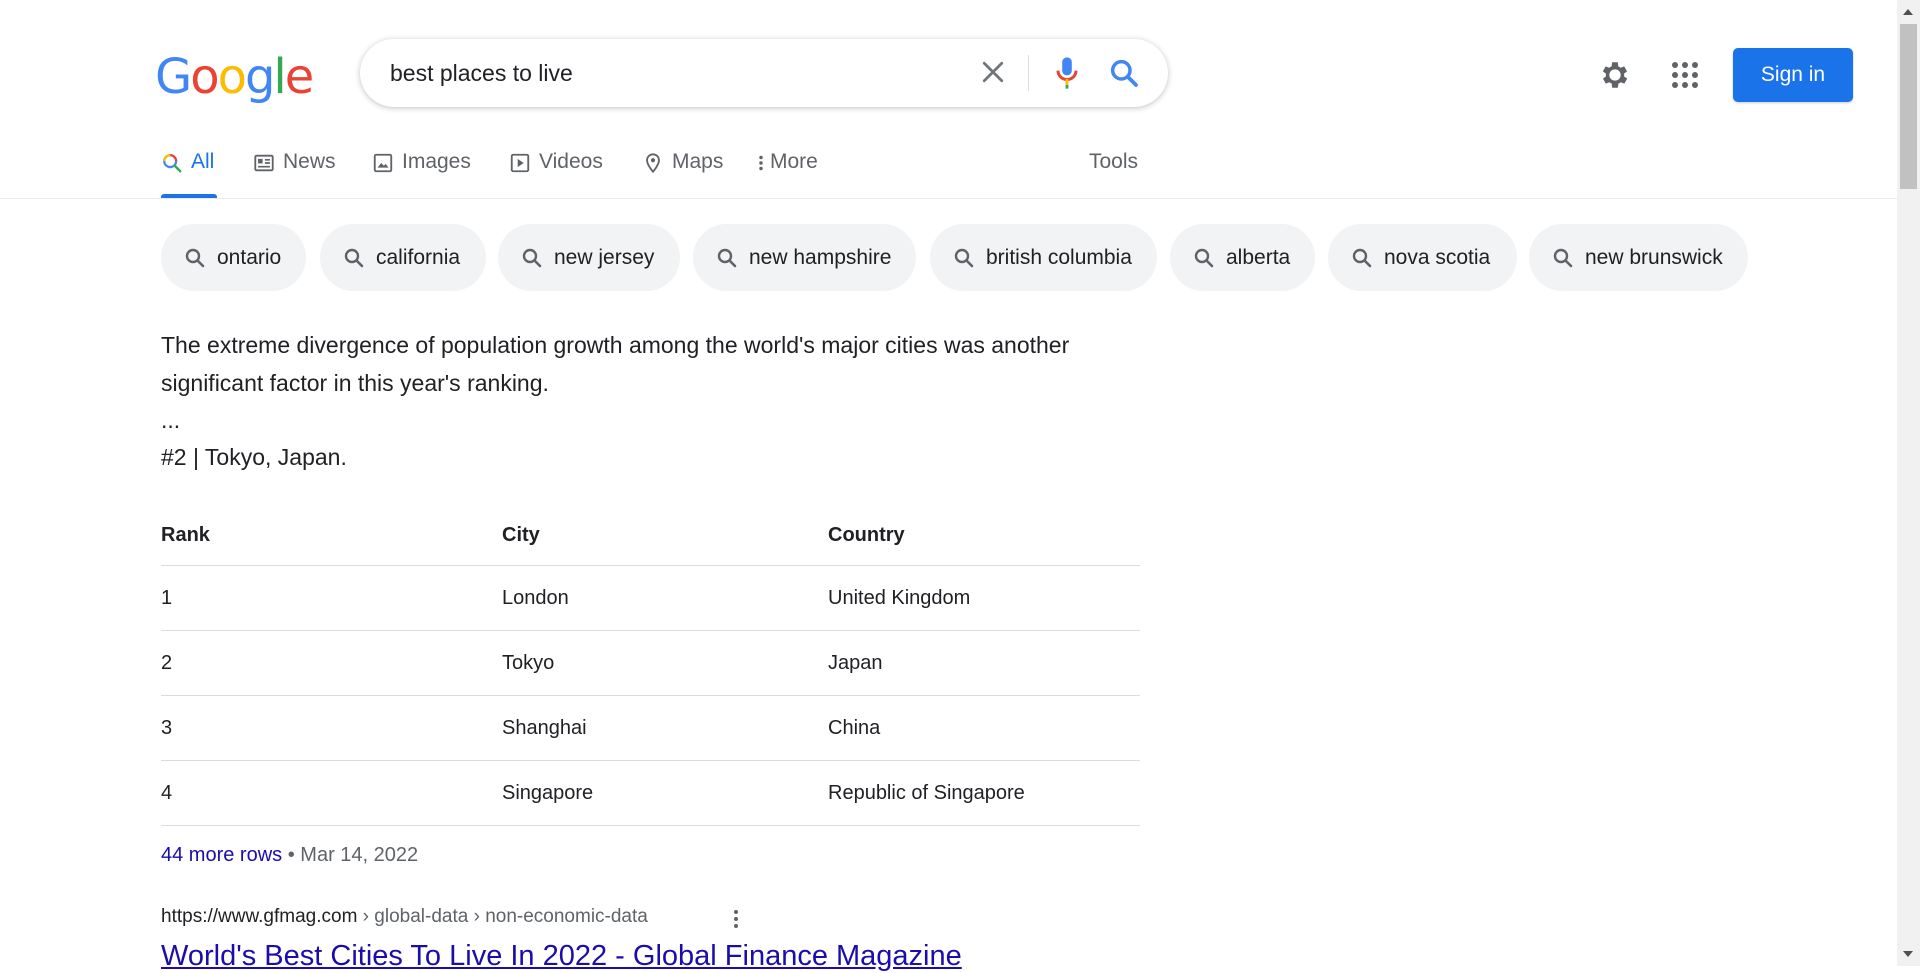 This screenshot has height=973, width=1920. I want to click on country-cell: United Kingdom, so click(984, 598).